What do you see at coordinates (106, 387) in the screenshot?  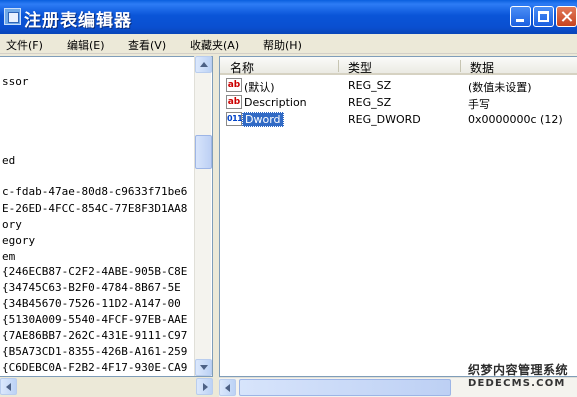 I see `tree-horizontal-scrollbar` at bounding box center [106, 387].